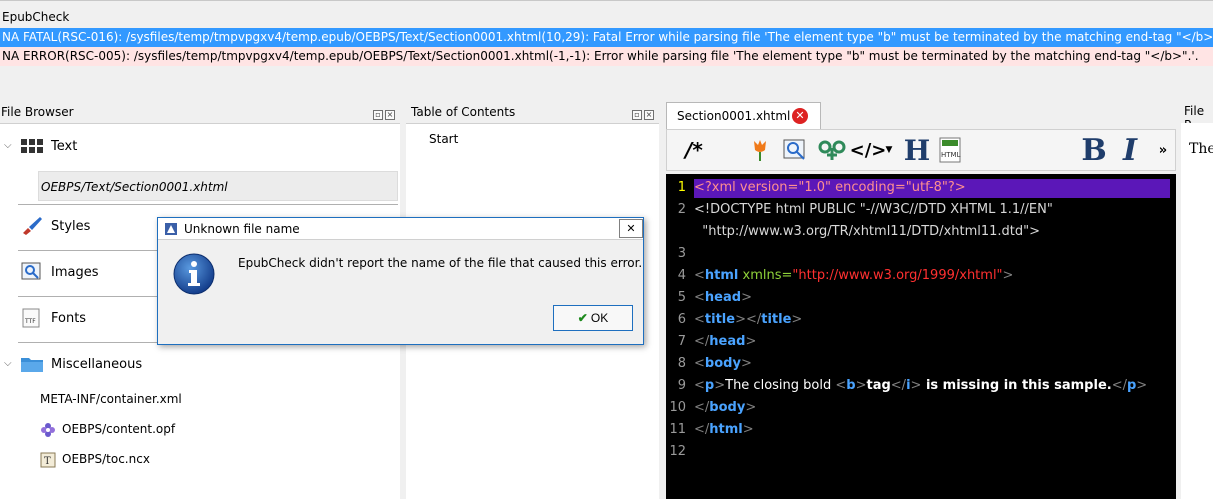  Describe the element at coordinates (795, 150) in the screenshot. I see `insert-image-icon` at that location.